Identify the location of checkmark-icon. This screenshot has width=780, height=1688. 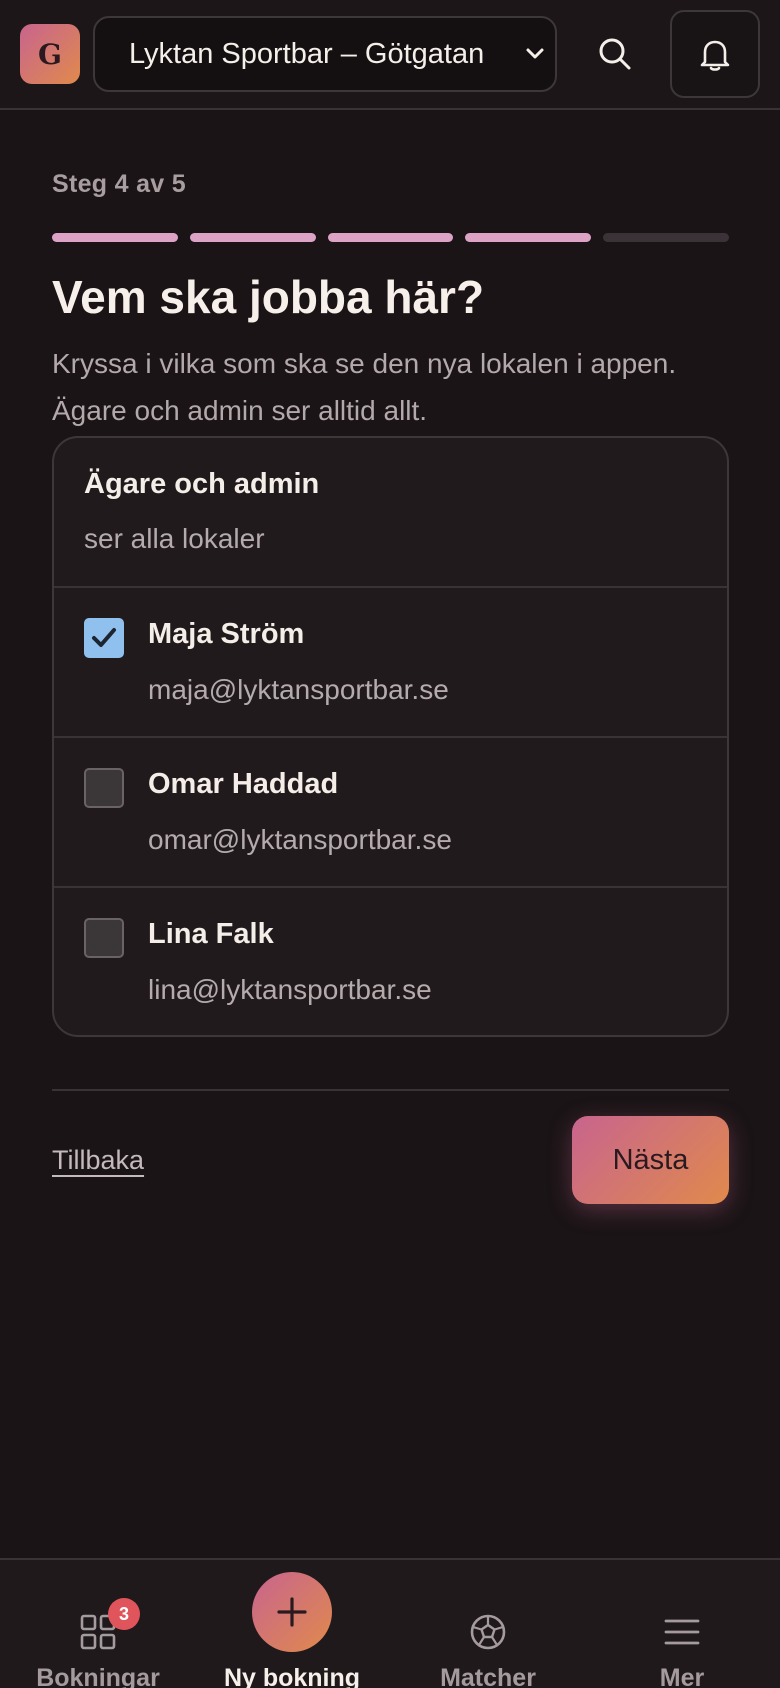
(104, 637).